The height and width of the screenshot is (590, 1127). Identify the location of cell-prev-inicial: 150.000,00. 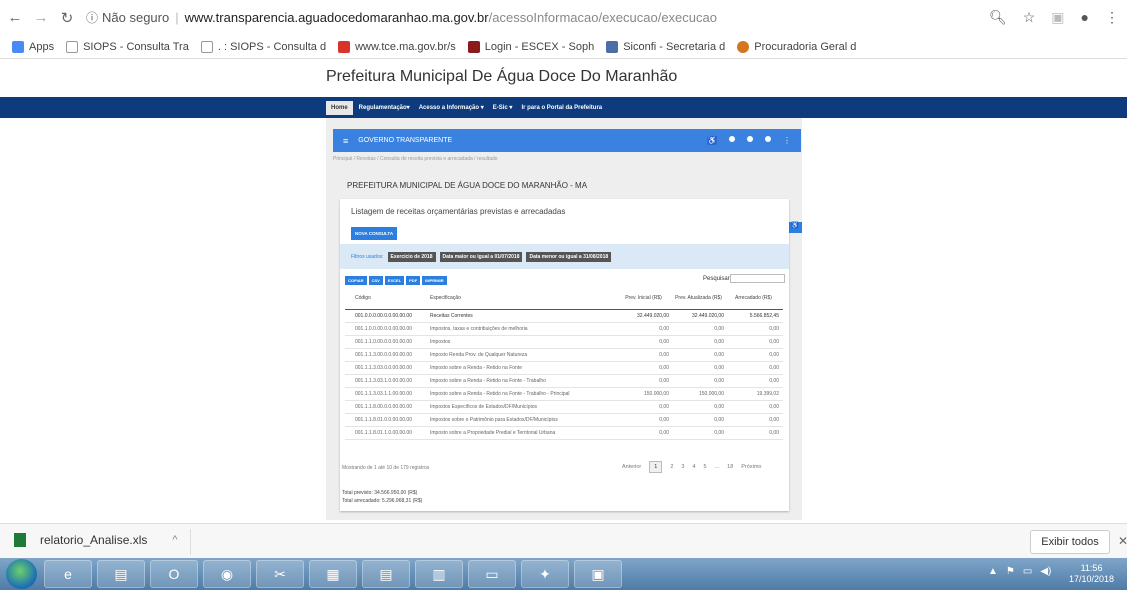
(645, 394).